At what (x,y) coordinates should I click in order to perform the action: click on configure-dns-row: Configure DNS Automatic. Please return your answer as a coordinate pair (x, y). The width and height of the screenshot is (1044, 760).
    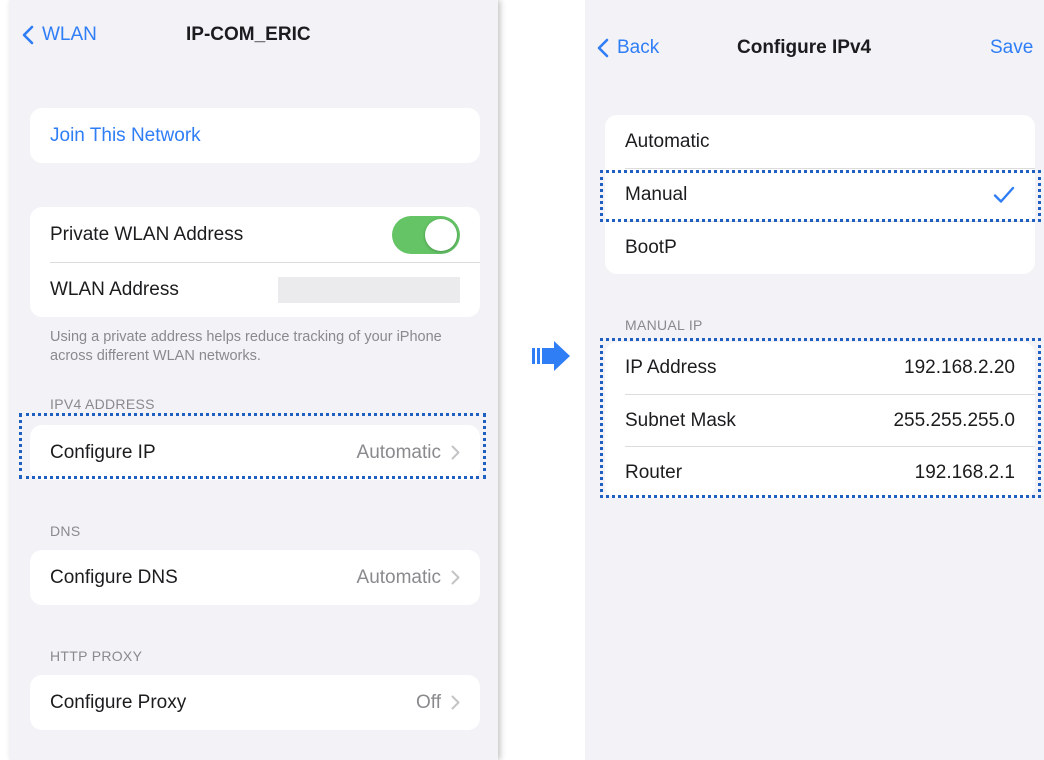
    Looking at the image, I should click on (255, 577).